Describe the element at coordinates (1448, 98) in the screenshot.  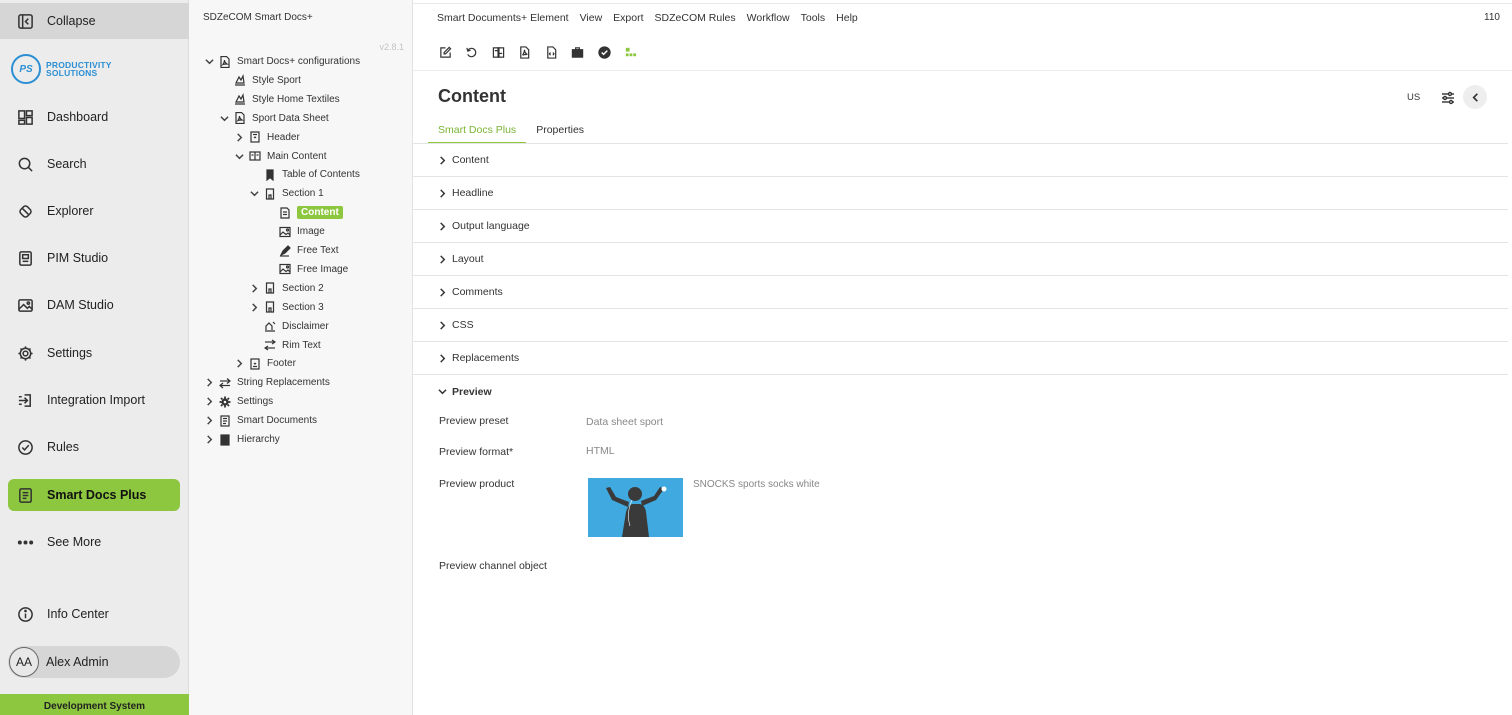
I see `filter-settings-button` at that location.